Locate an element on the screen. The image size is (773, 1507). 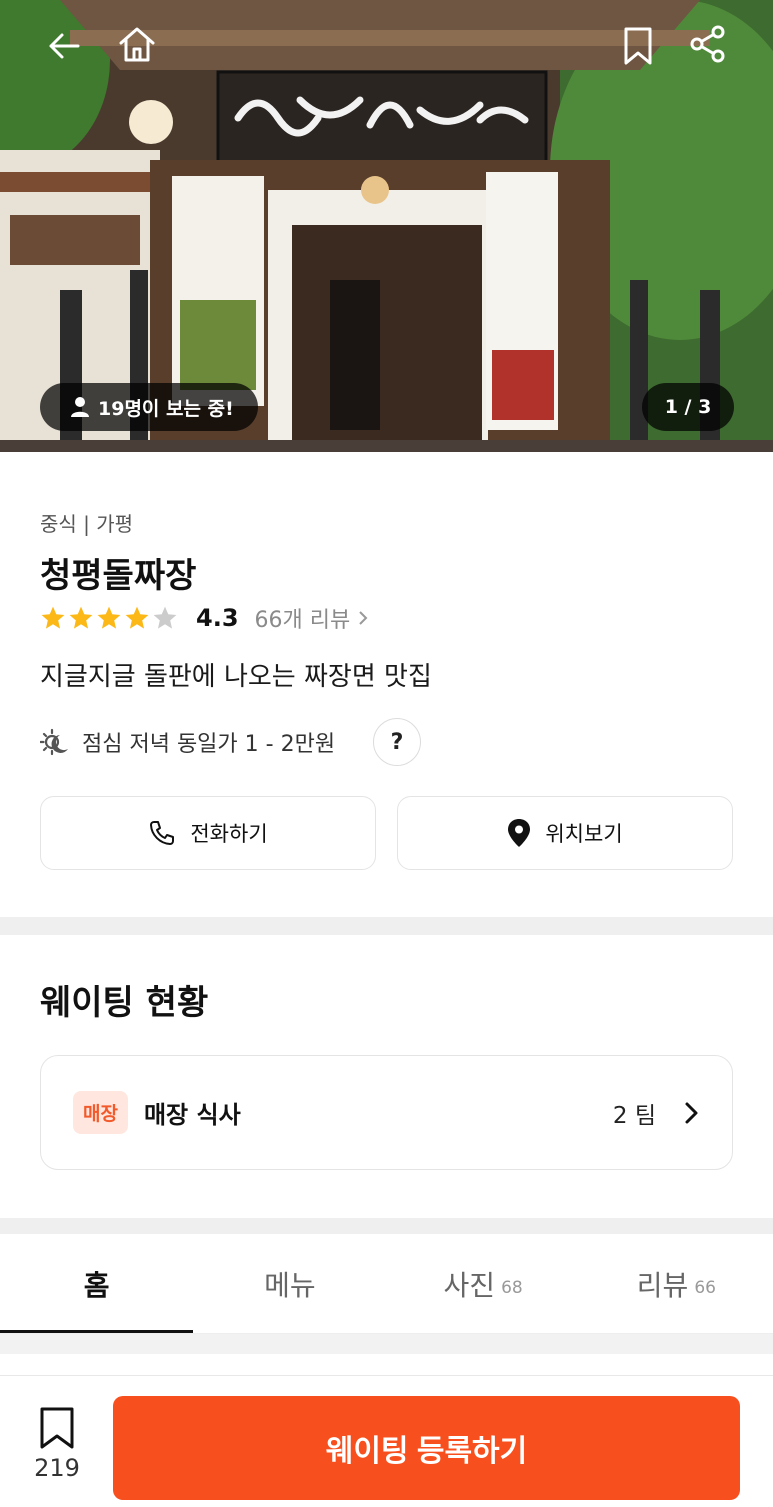
content-tabs: 홈 메뉴 사진 68 리뷰 66 is located at coordinates (386, 1284).